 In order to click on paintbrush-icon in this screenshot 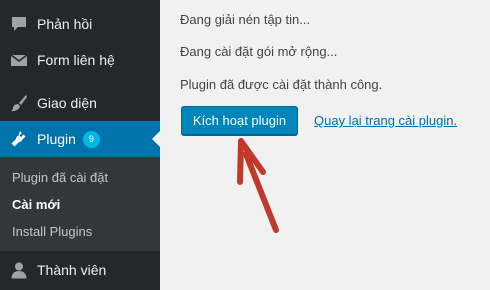, I will do `click(19, 103)`.